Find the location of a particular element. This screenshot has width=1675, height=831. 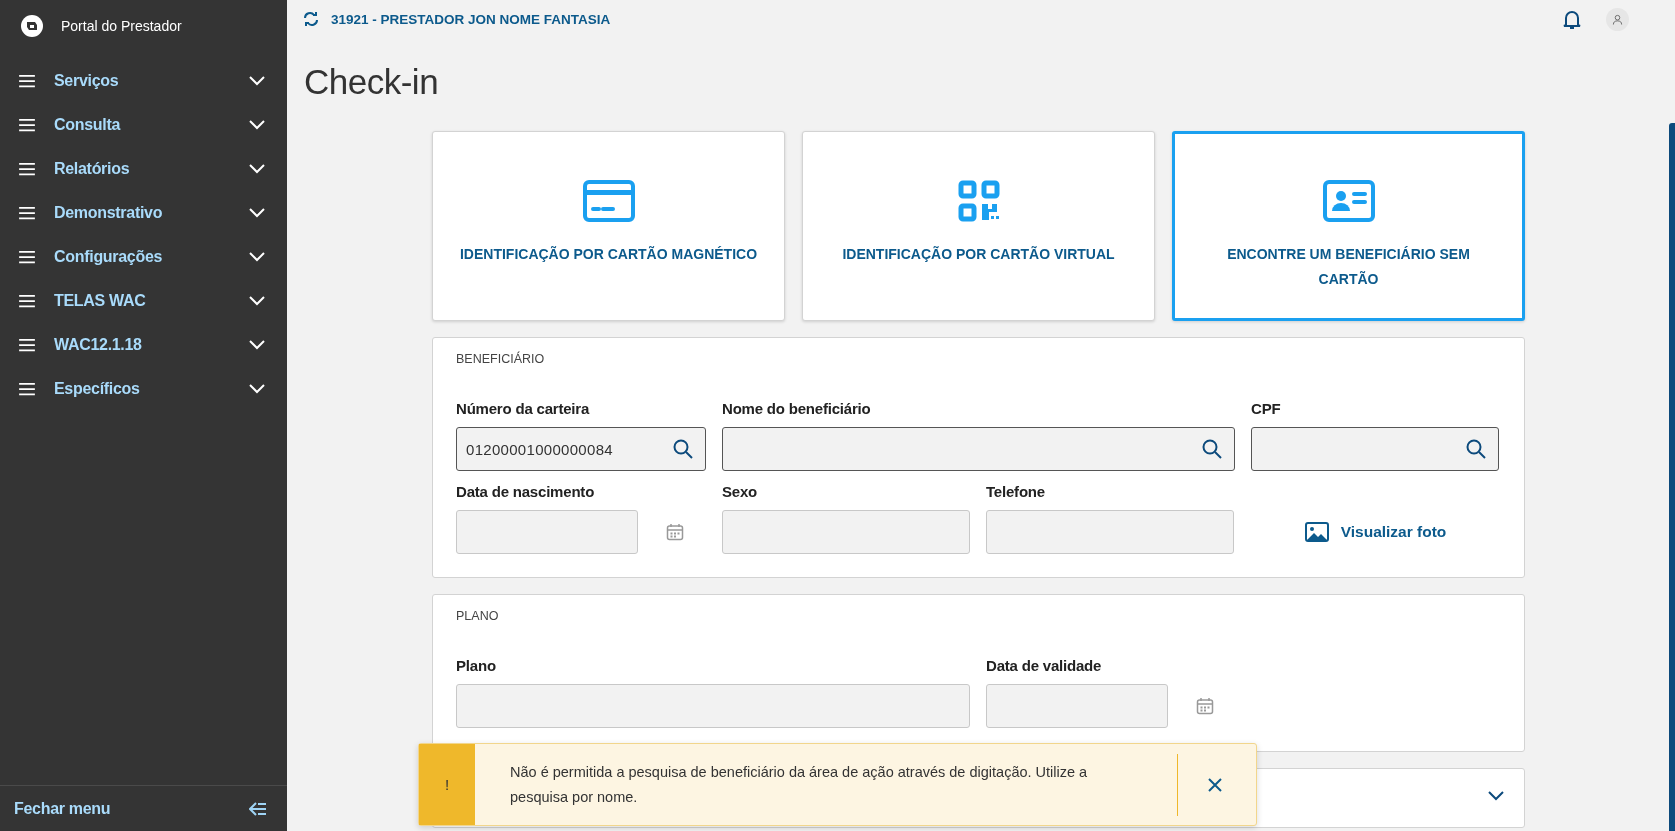

search-field: 01200001000000084 is located at coordinates (581, 449).